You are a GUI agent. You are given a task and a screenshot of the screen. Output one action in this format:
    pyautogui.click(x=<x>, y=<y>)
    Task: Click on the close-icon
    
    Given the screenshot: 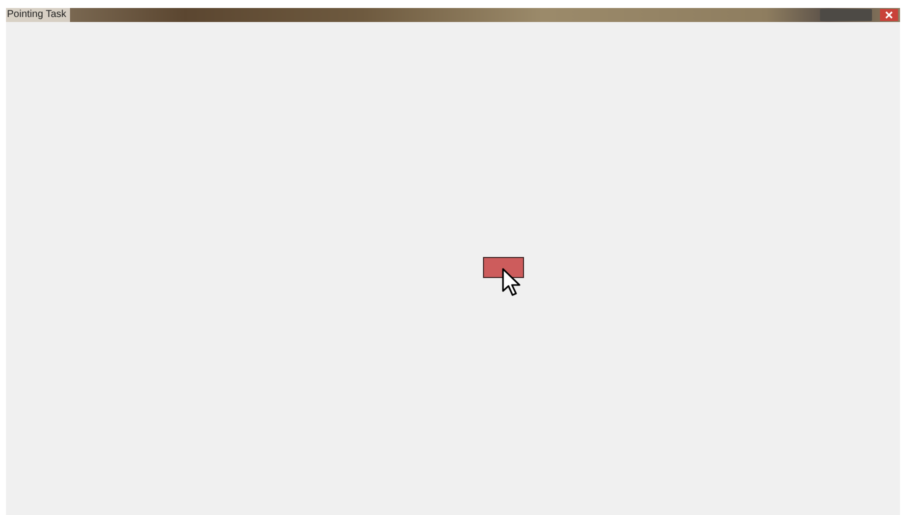 What is the action you would take?
    pyautogui.click(x=889, y=15)
    